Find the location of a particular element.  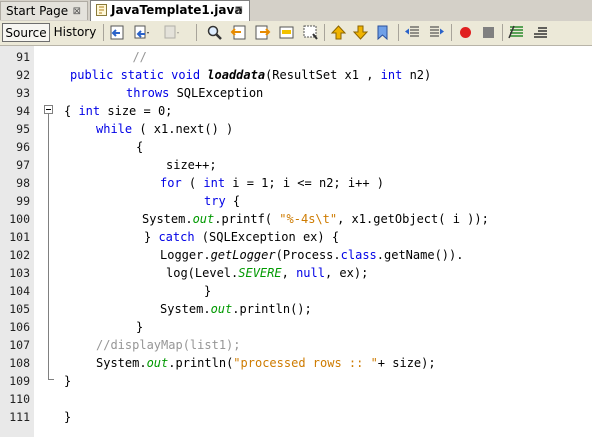

code-token: int is located at coordinates (214, 183).